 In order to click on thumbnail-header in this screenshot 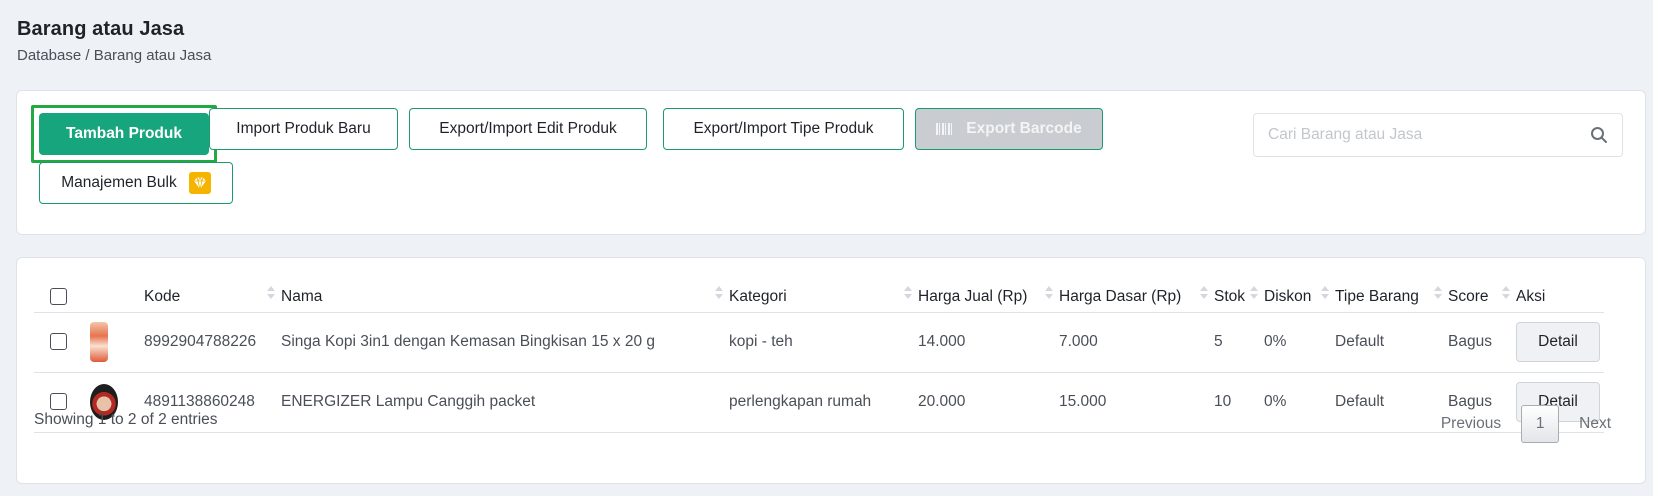, I will do `click(117, 290)`.